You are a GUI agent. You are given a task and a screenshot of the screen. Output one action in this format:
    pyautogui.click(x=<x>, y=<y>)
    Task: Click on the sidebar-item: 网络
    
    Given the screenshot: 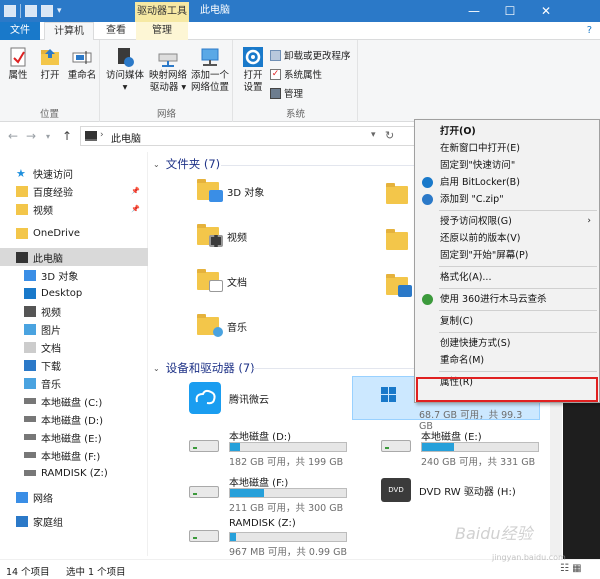 What is the action you would take?
    pyautogui.click(x=74, y=497)
    